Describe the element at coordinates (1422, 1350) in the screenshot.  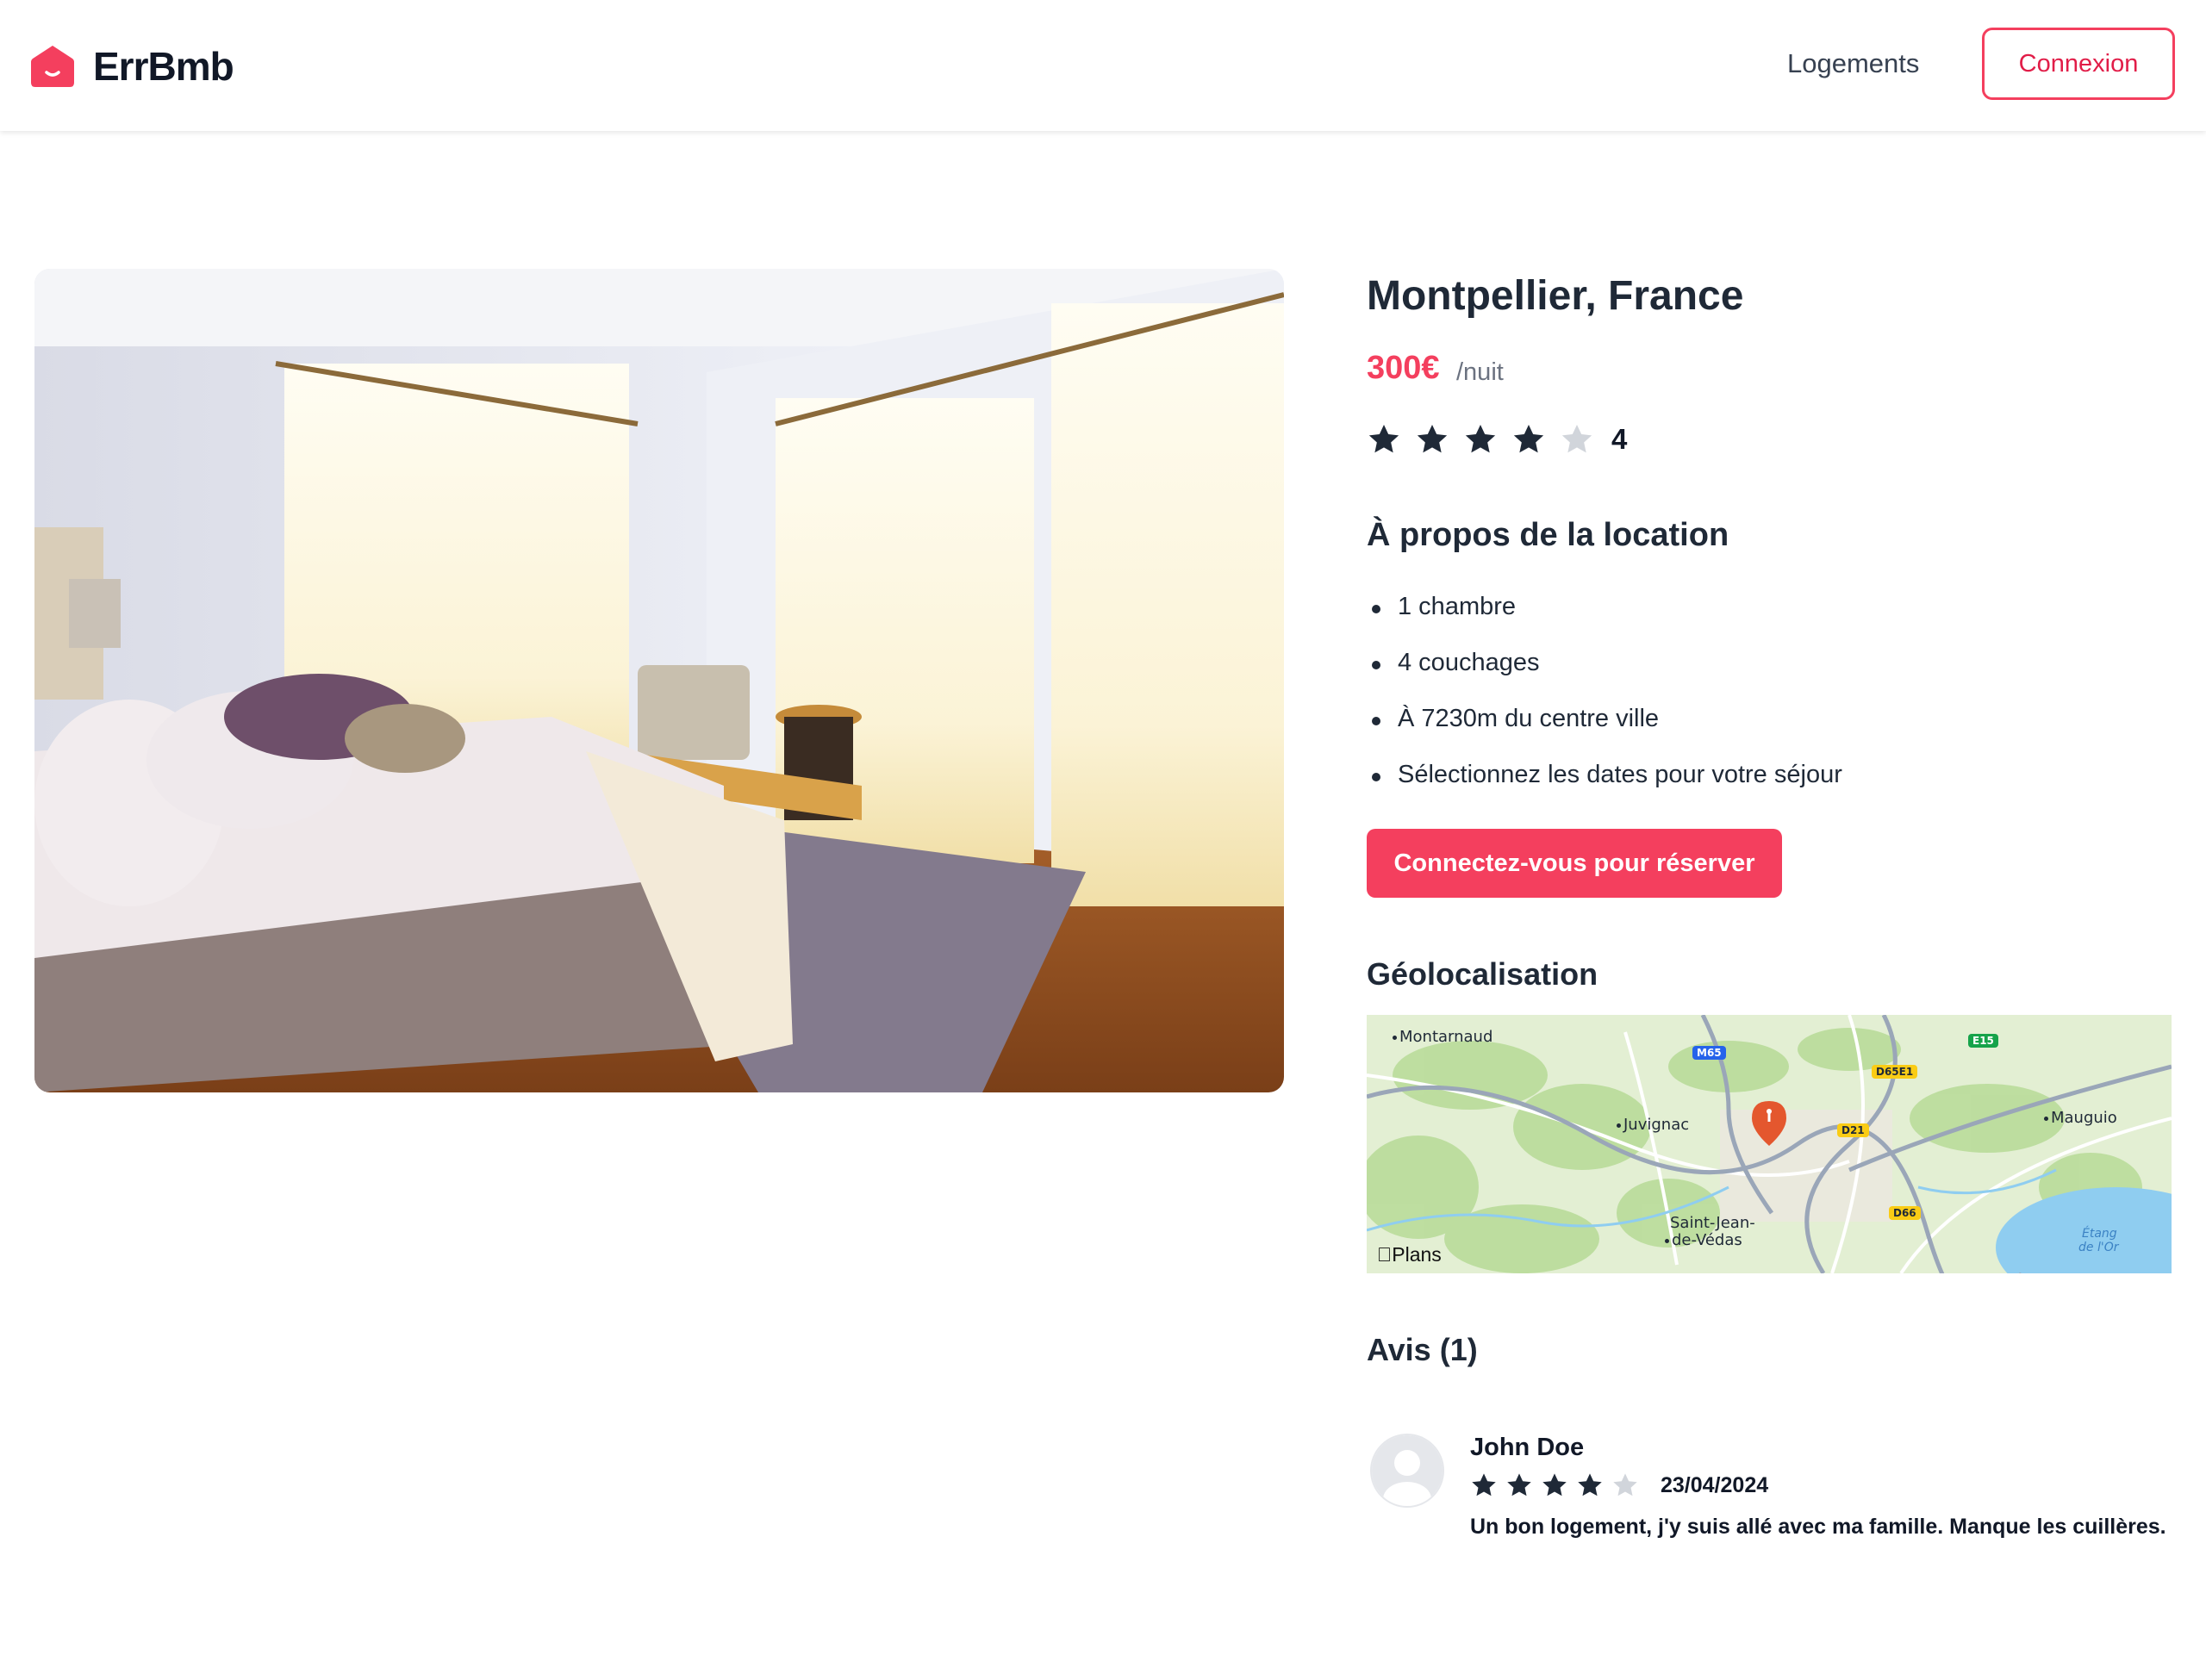
I see `reviews-heading: Avis (1)` at that location.